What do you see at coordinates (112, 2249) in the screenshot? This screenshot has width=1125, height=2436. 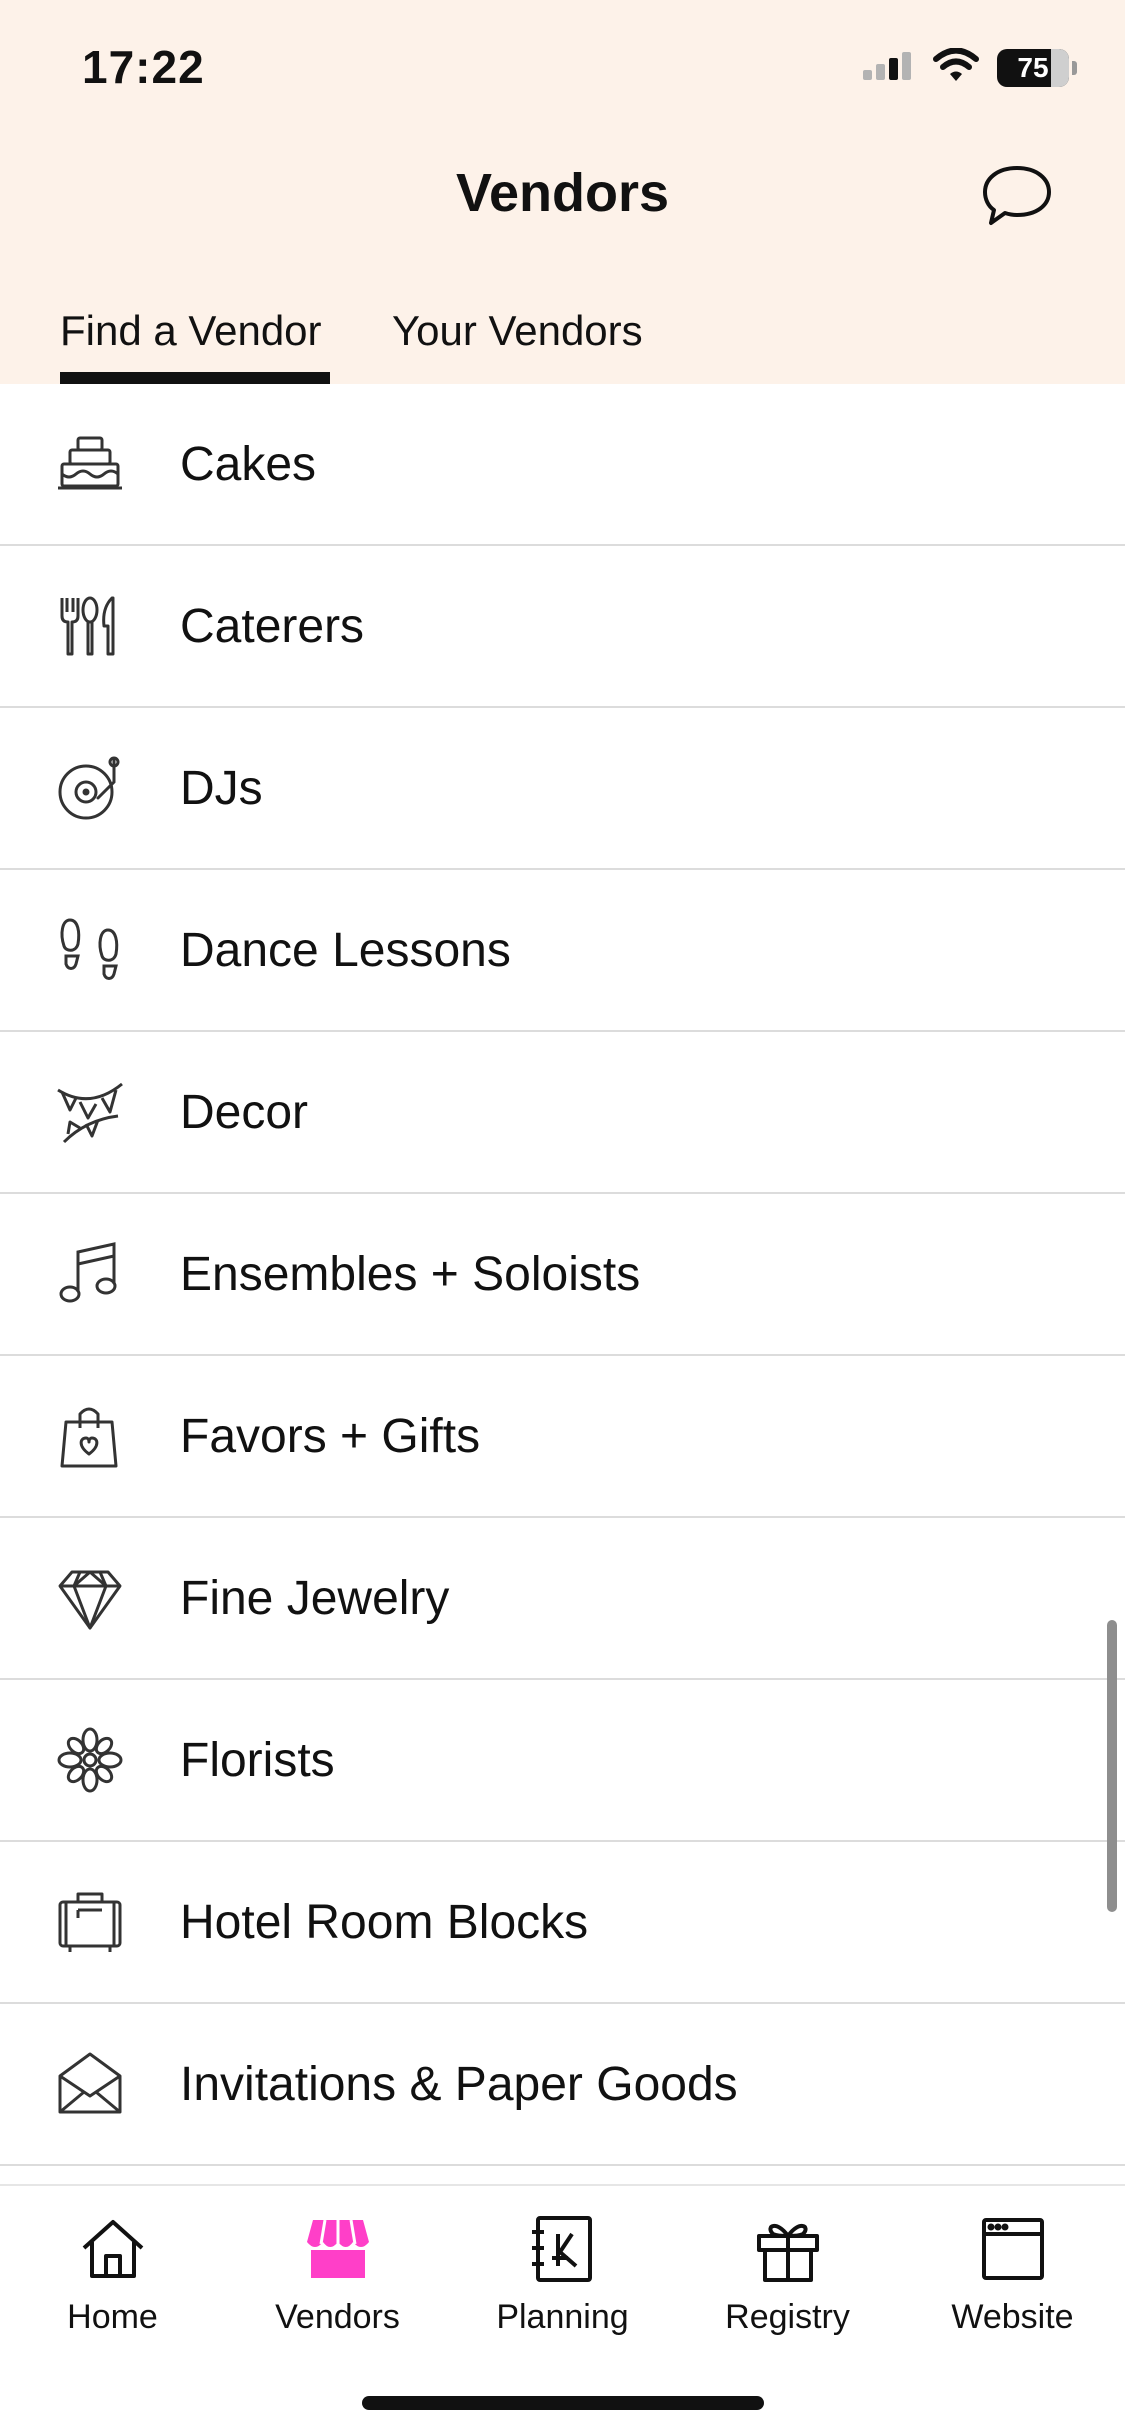 I see `home-icon` at bounding box center [112, 2249].